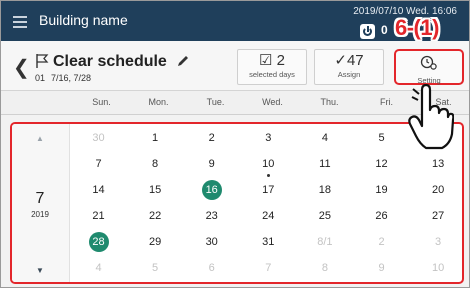  I want to click on schedule-number: 01, so click(40, 78).